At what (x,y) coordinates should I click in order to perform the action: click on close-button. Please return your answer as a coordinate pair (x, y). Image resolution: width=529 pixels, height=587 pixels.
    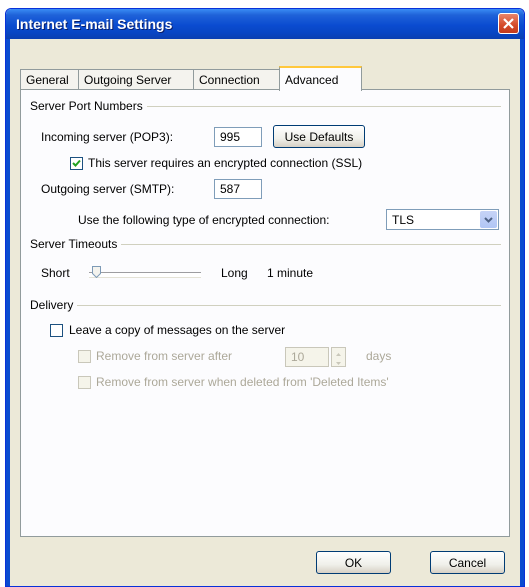
    Looking at the image, I should click on (508, 23).